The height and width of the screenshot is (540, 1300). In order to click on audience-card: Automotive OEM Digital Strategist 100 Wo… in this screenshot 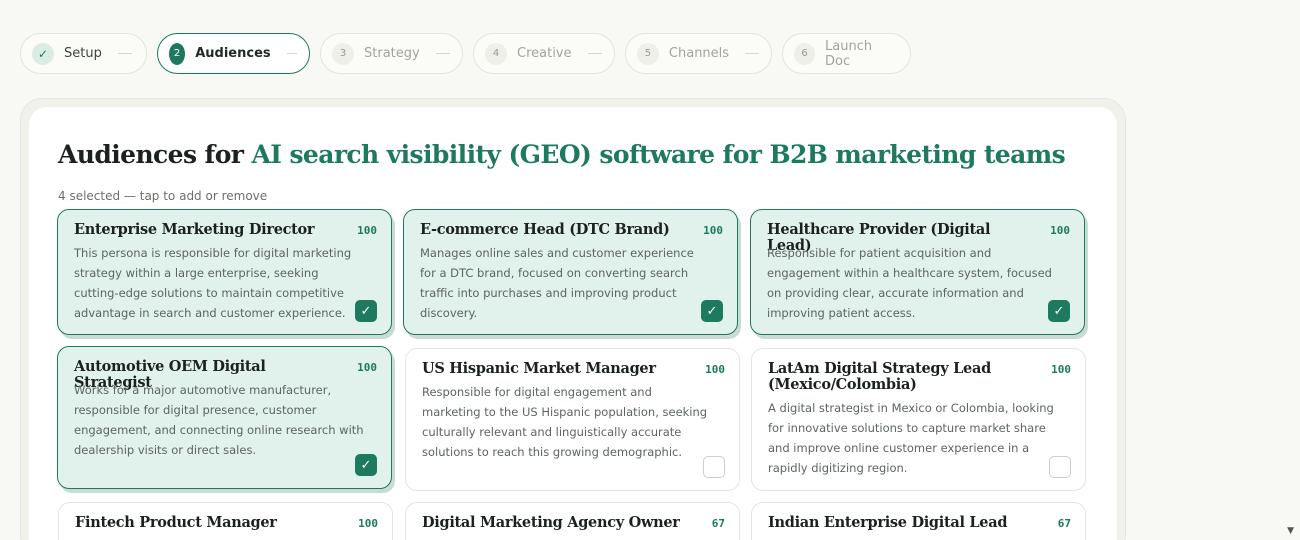, I will do `click(224, 417)`.